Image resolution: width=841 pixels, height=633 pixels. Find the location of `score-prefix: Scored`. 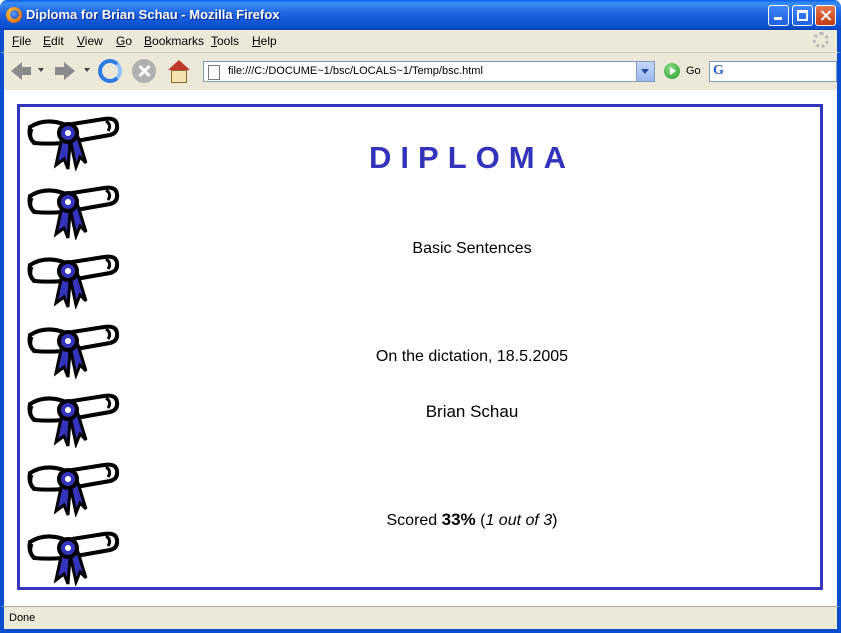

score-prefix: Scored is located at coordinates (414, 520).